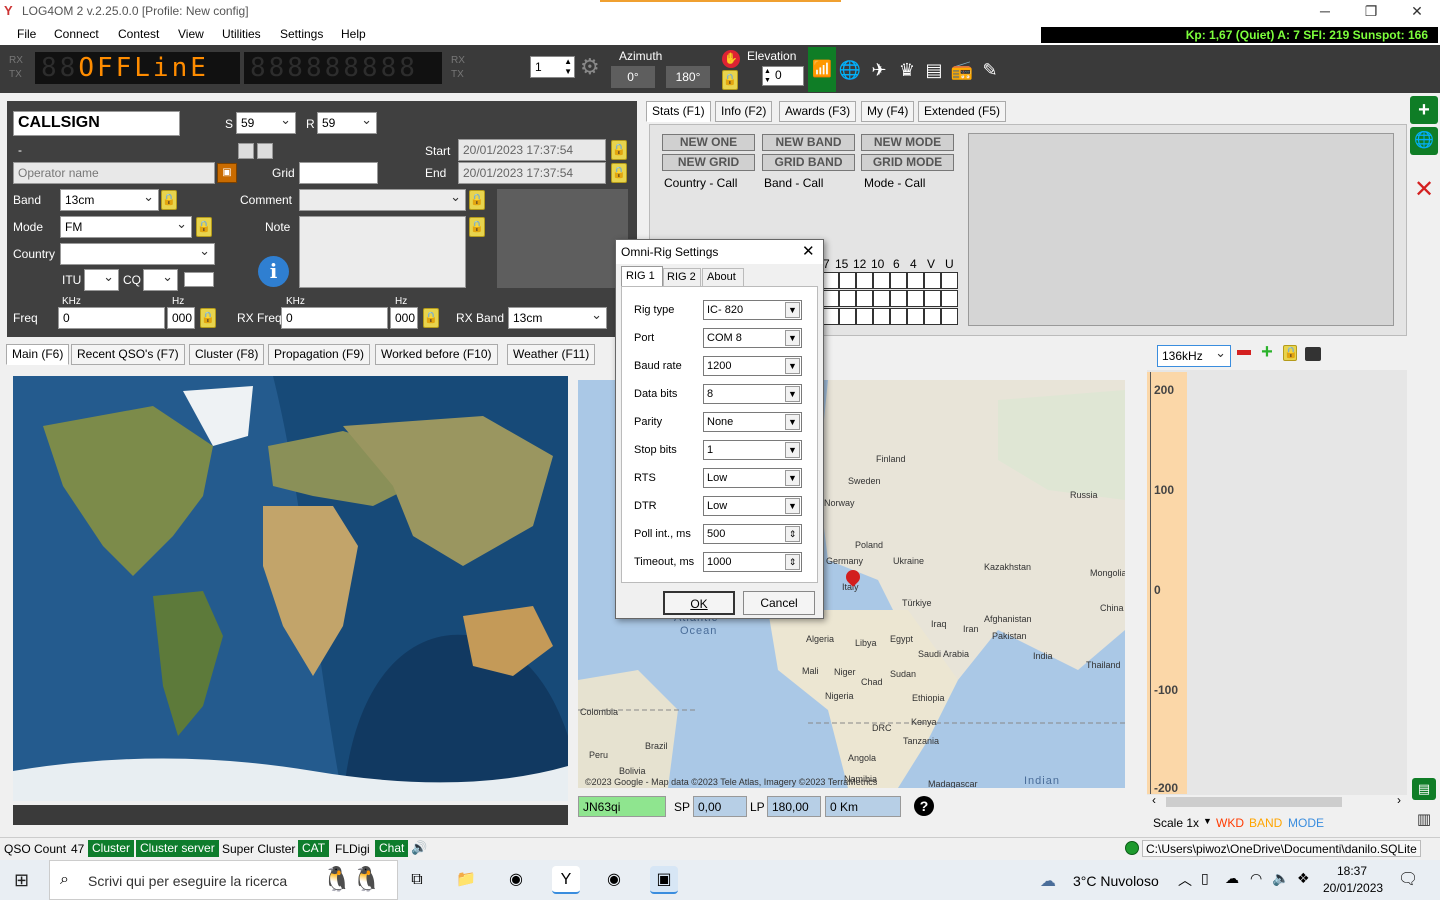 The image size is (1440, 900). Describe the element at coordinates (552, 67) in the screenshot. I see `rig-selector: 1 ▲ ▼` at that location.